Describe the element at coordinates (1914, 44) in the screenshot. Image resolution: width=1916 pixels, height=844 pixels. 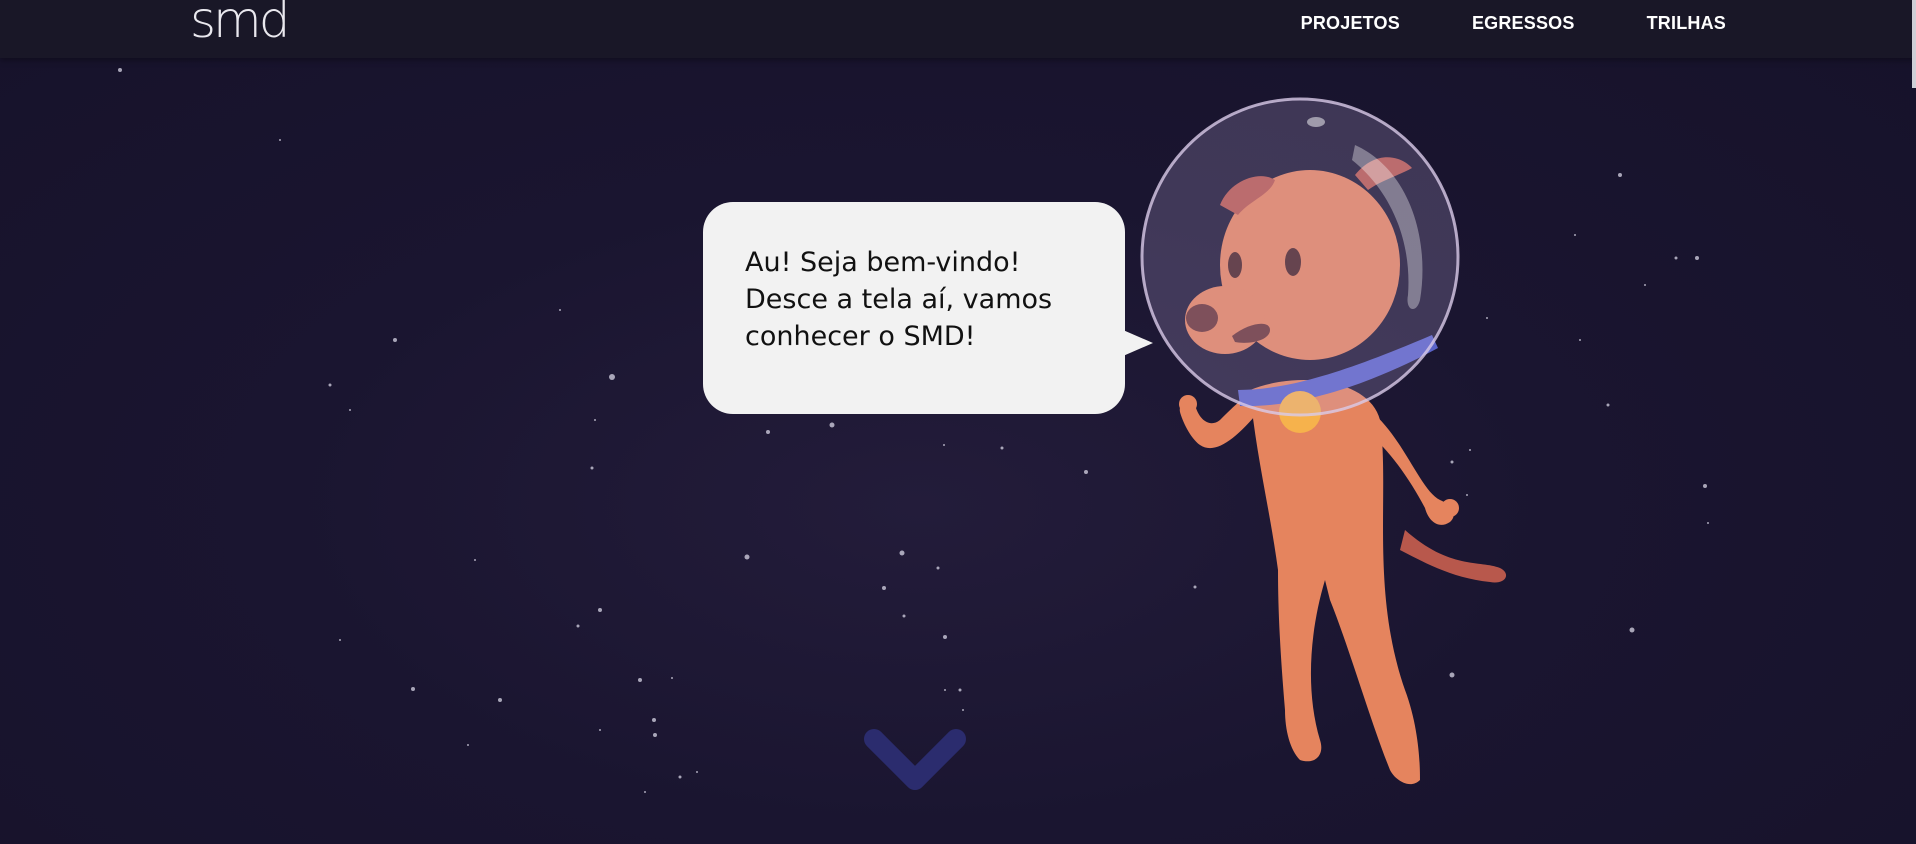
I see `page-scrollbar` at that location.